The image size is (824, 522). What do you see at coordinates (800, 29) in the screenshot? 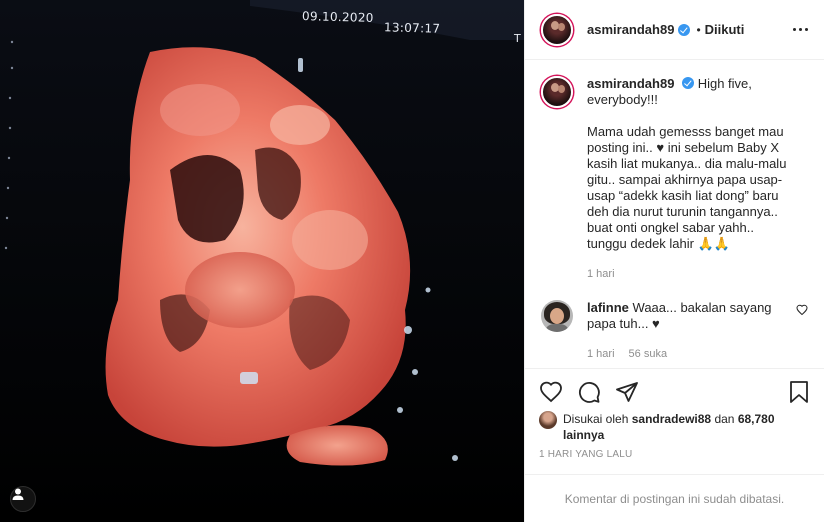
I see `more-options-icon` at bounding box center [800, 29].